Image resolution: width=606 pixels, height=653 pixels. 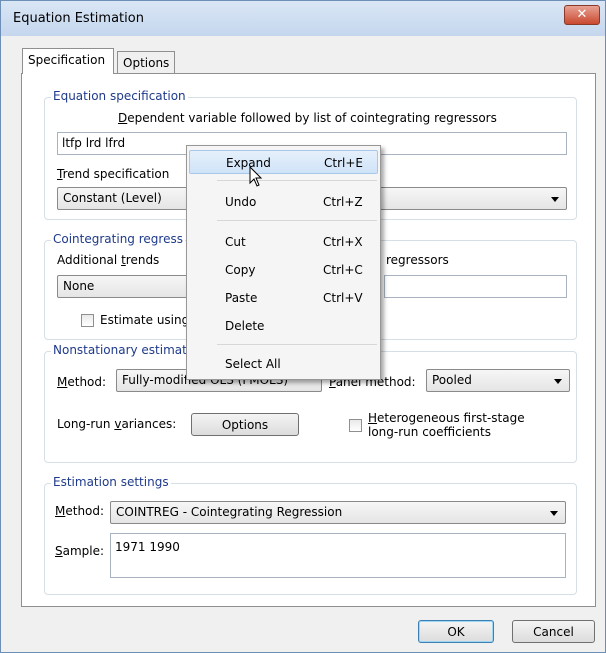 What do you see at coordinates (79, 286) in the screenshot?
I see `additional-trends-value: None` at bounding box center [79, 286].